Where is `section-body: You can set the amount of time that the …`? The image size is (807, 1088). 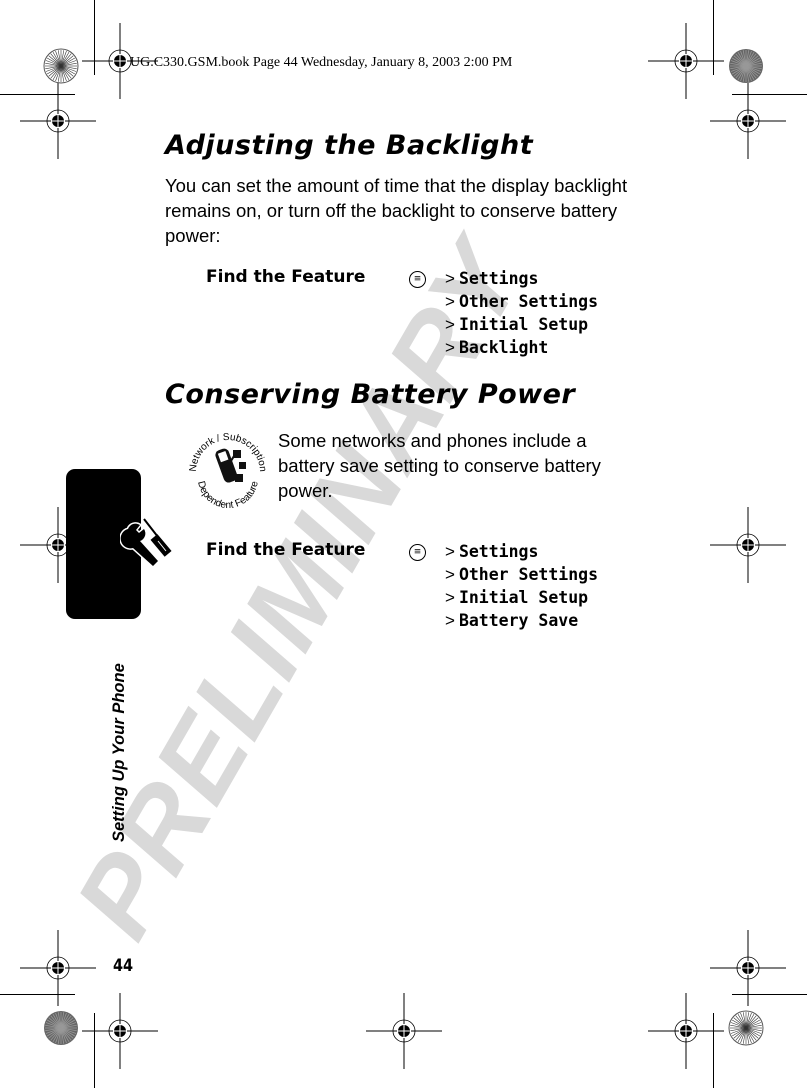 section-body: You can set the amount of time that the … is located at coordinates (396, 210).